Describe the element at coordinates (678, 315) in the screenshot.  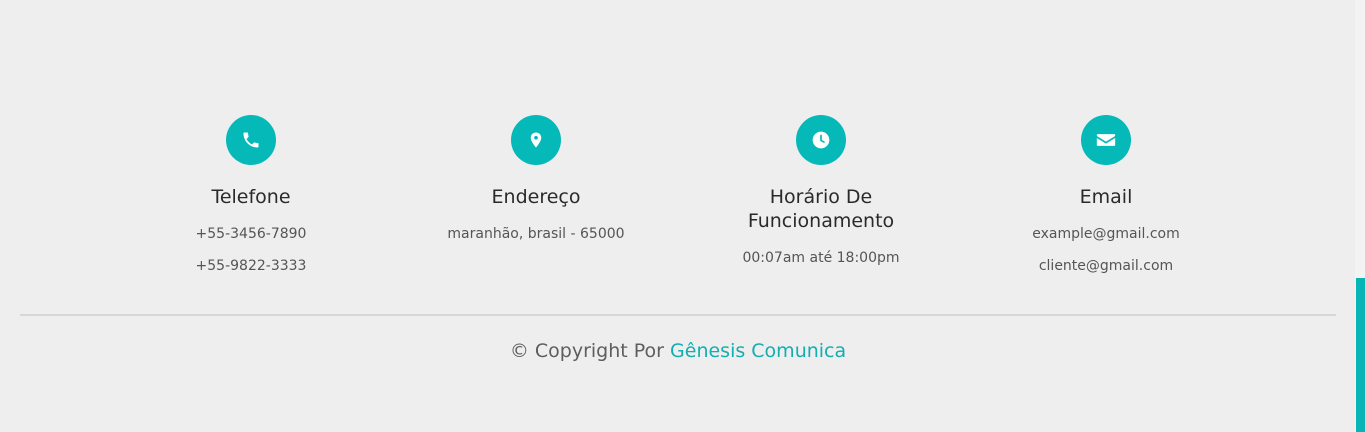
I see `footer-divider` at that location.